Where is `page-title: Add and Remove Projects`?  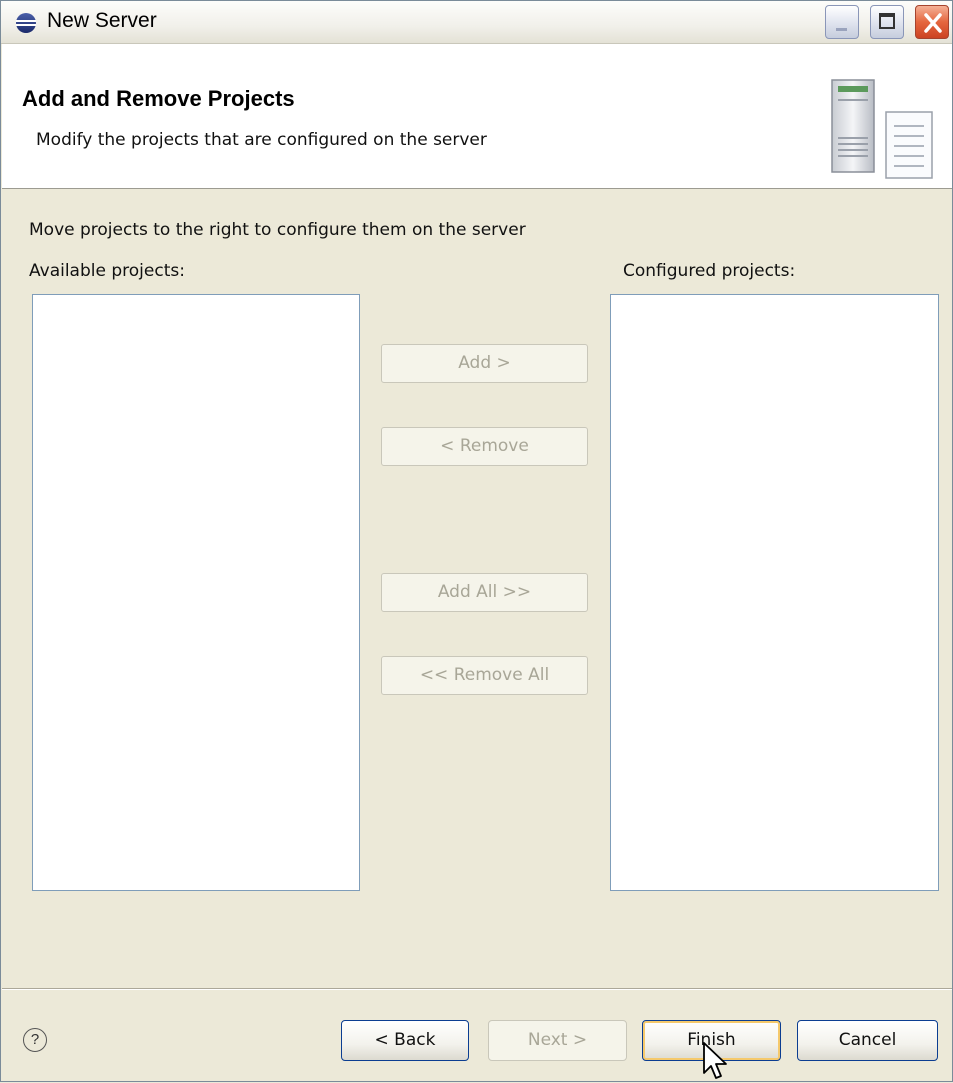
page-title: Add and Remove Projects is located at coordinates (158, 98).